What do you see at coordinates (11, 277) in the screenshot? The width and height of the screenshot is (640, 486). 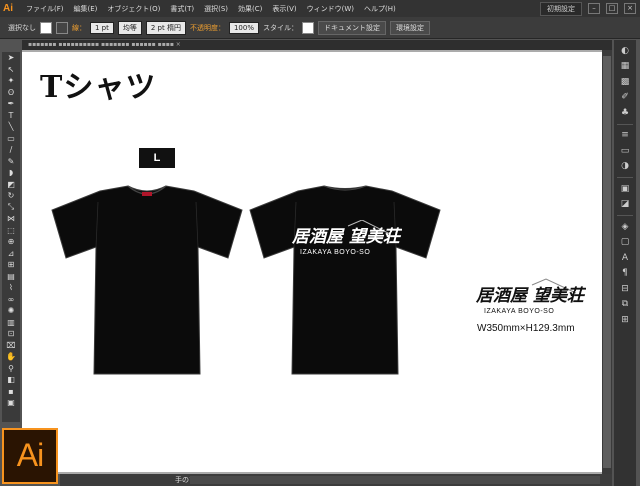 I see `gradient-tool-icon: ▤` at bounding box center [11, 277].